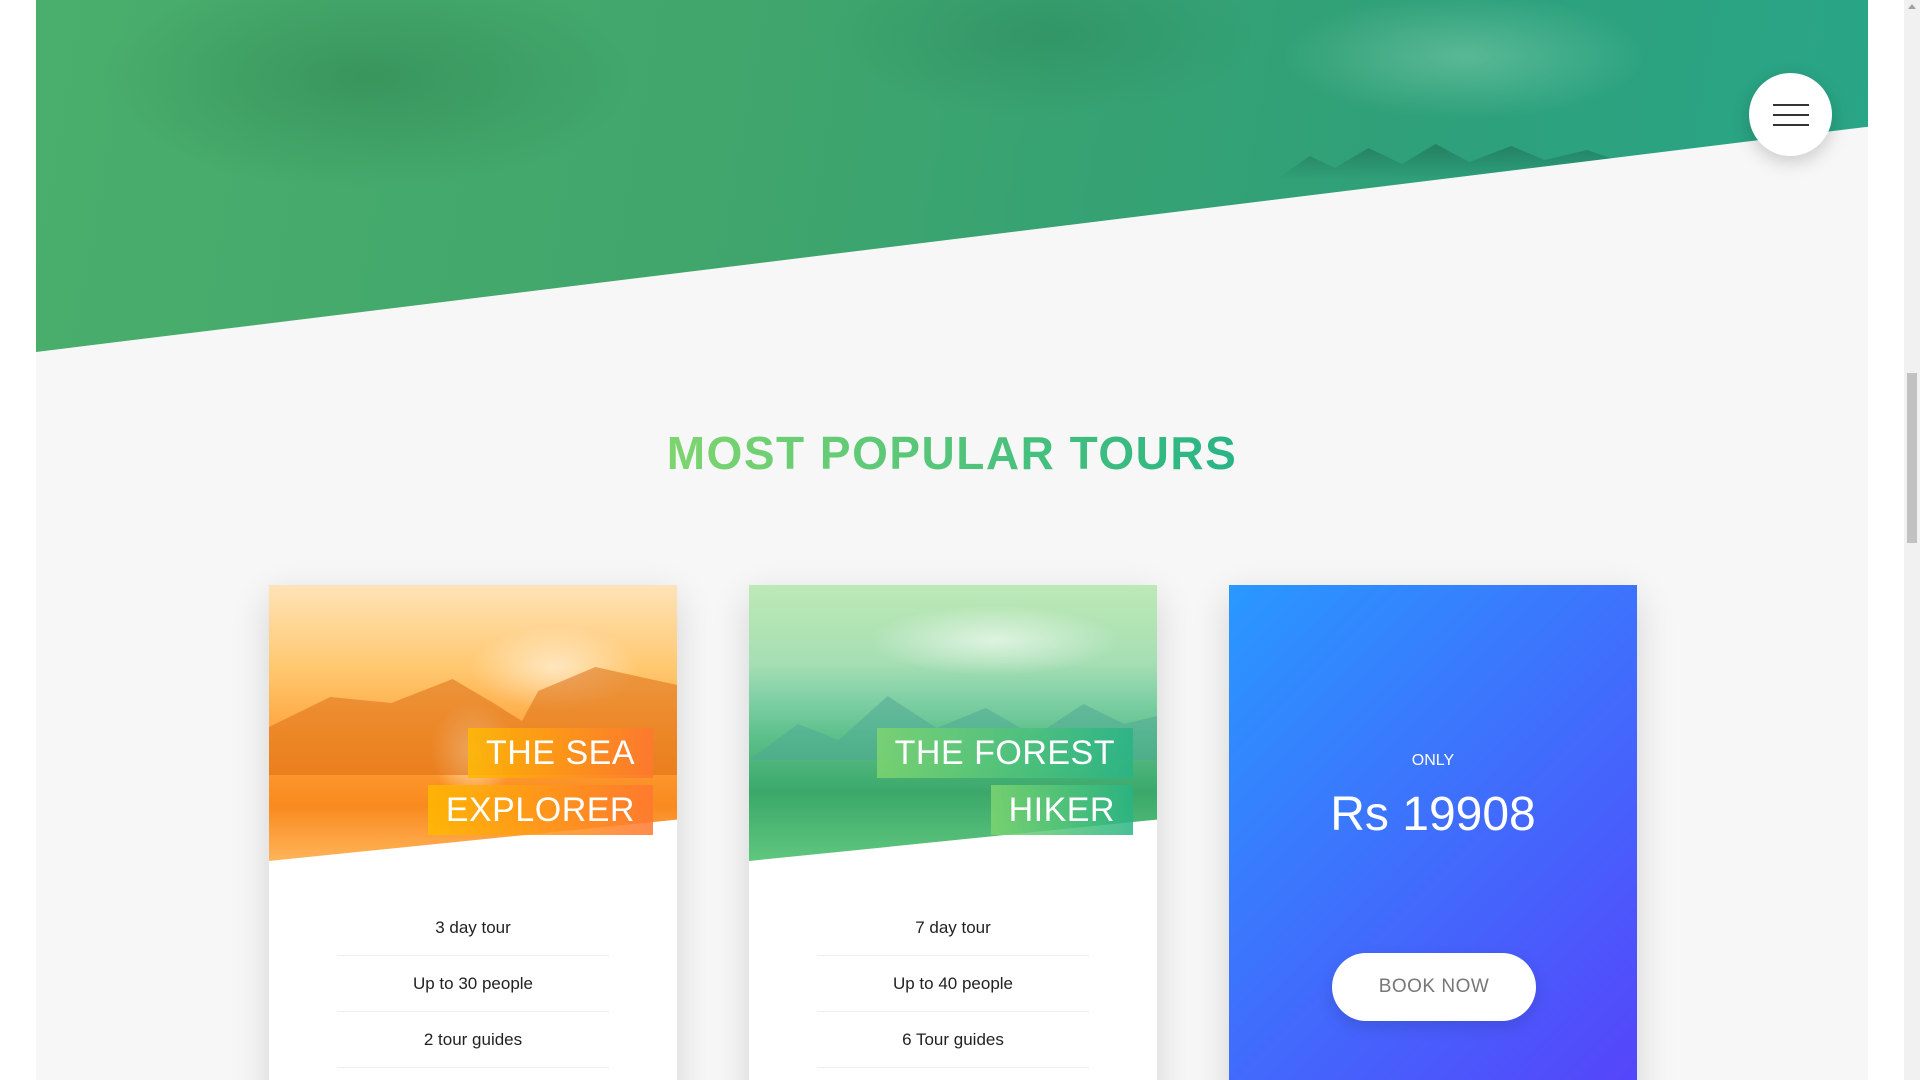  I want to click on scrollbar-thumb, so click(1912, 458).